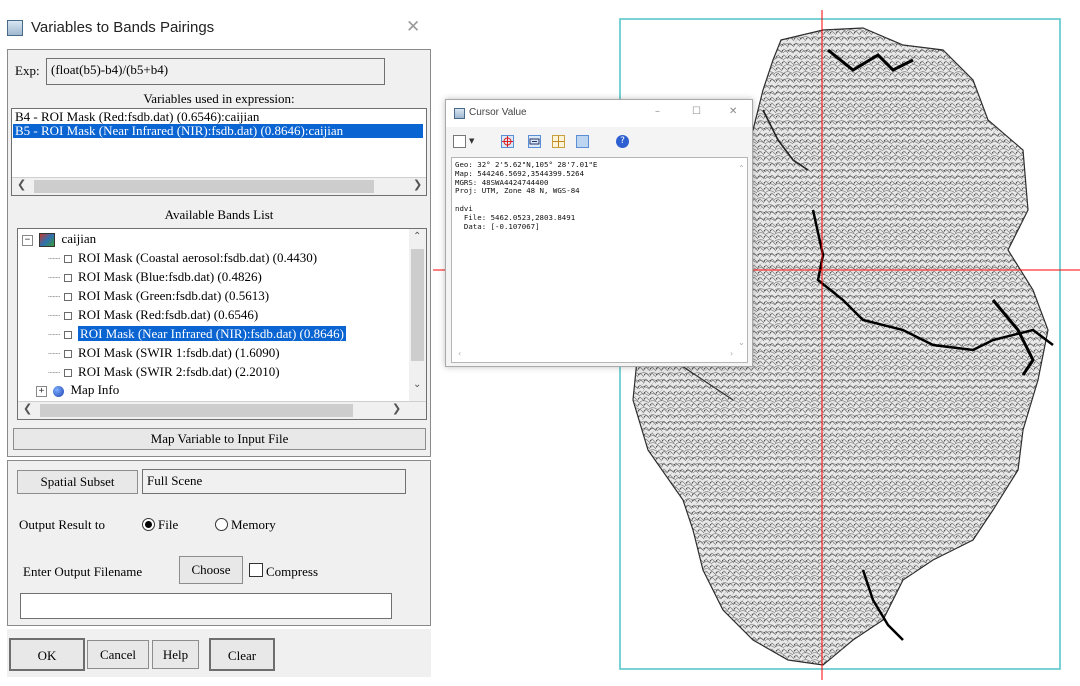 This screenshot has height=686, width=1080. What do you see at coordinates (221, 524) in the screenshot?
I see `memory-radio` at bounding box center [221, 524].